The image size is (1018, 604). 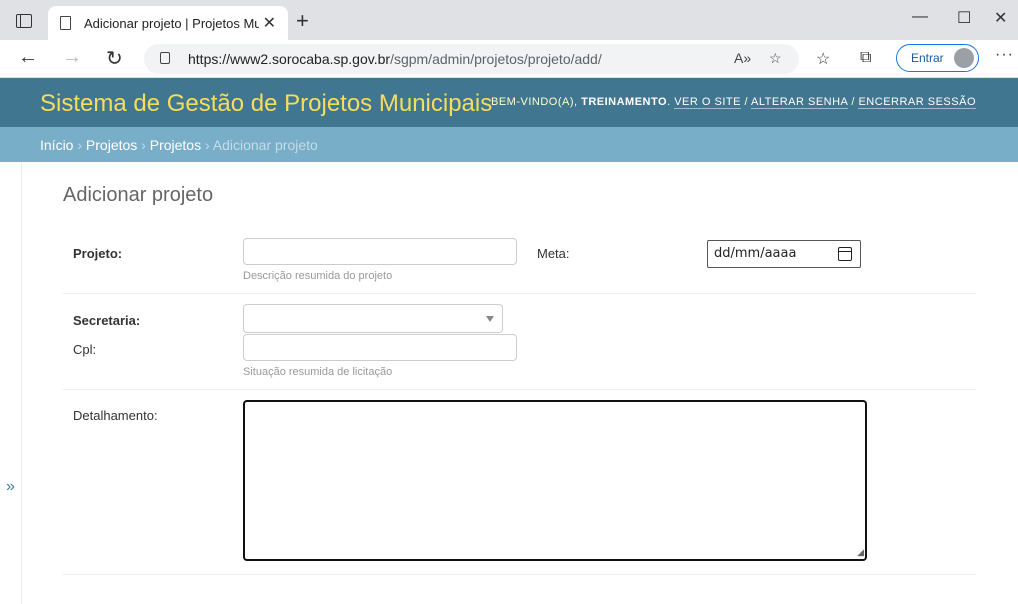 I want to click on meta-date-placeholder: dd/mm/aaaa, so click(x=755, y=253).